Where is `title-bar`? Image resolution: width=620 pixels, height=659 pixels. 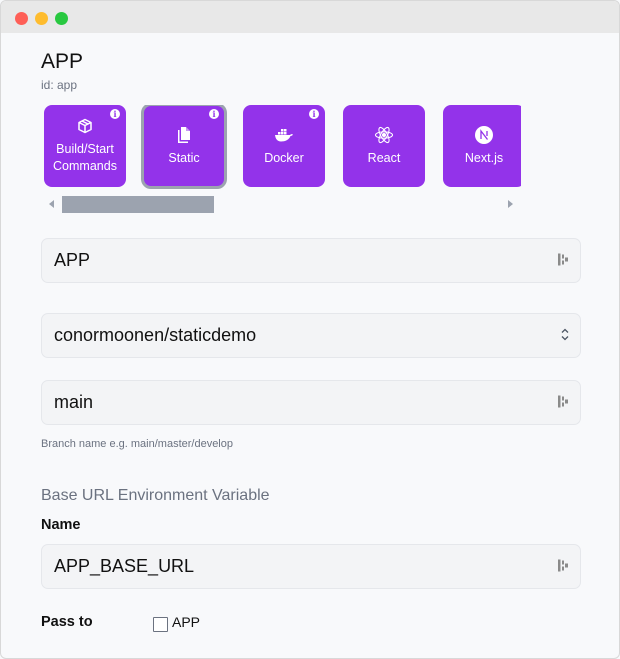 title-bar is located at coordinates (310, 17).